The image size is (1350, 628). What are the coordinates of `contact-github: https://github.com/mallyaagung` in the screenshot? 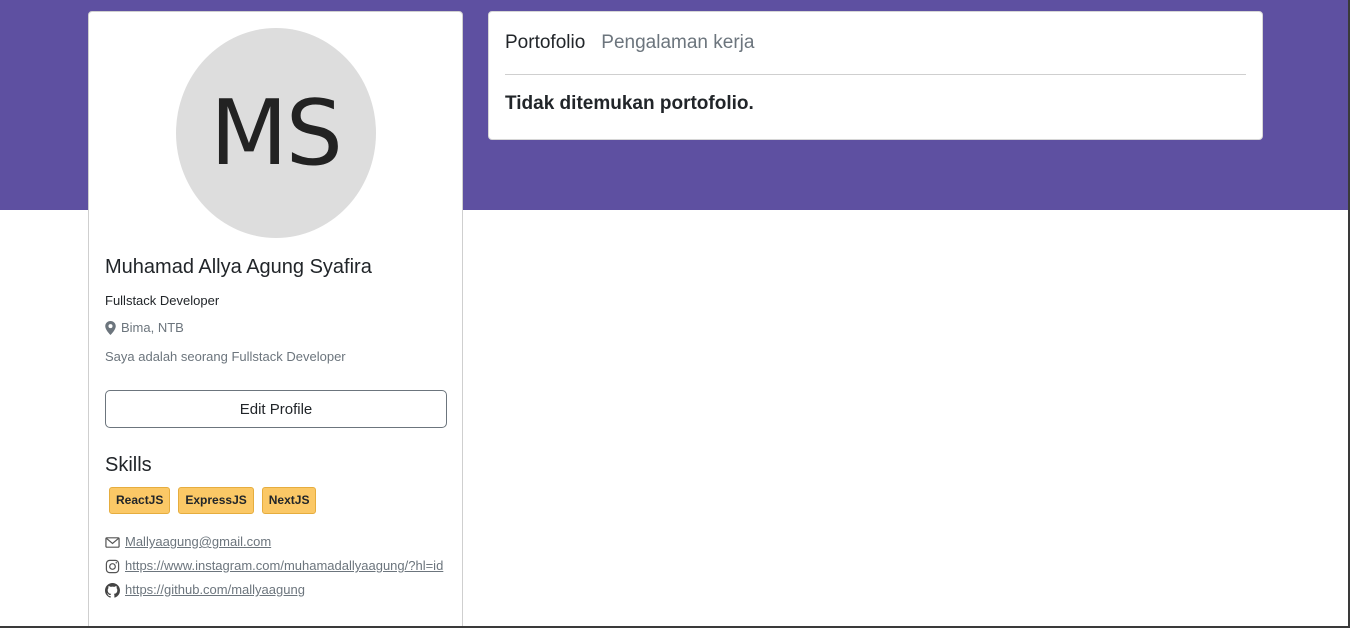 It's located at (275, 590).